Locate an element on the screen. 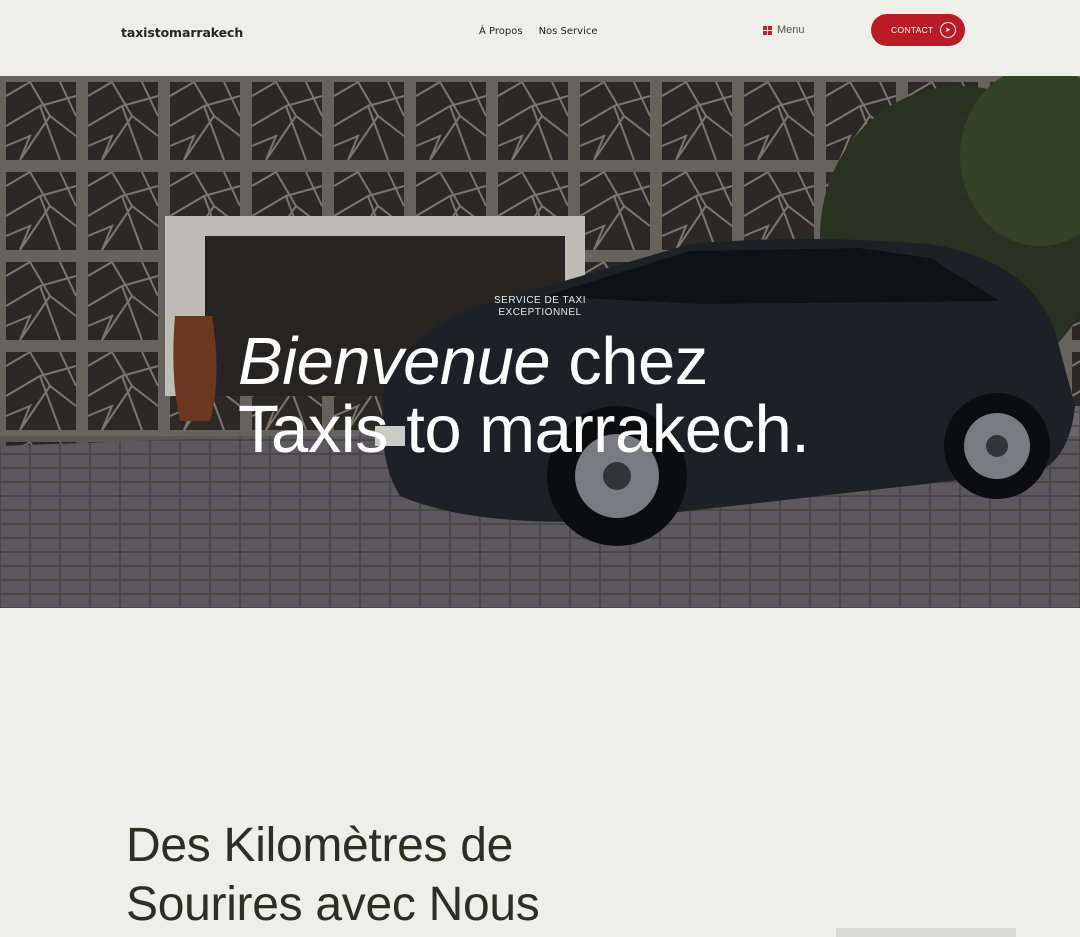 This screenshot has width=1080, height=937. arrow-circle-icon: ➤ is located at coordinates (948, 30).